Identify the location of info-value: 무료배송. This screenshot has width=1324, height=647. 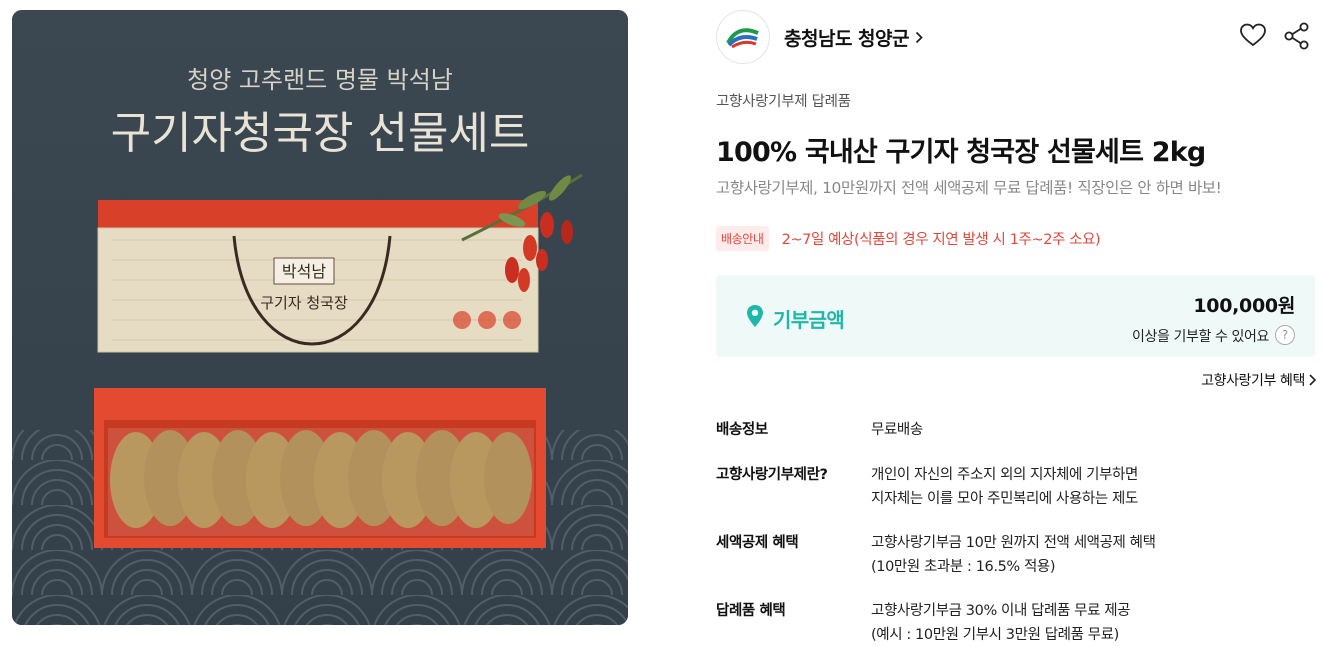
(897, 430).